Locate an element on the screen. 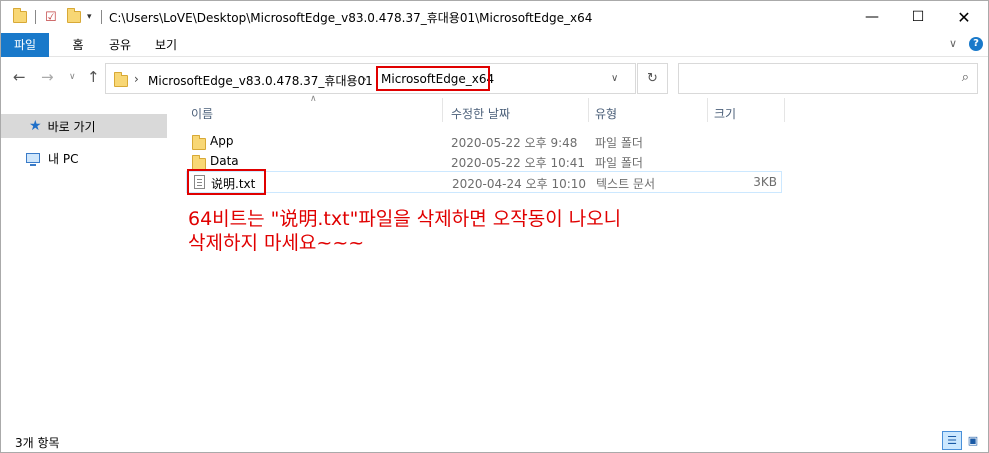 The width and height of the screenshot is (989, 453). star-icon: ★ is located at coordinates (35, 126).